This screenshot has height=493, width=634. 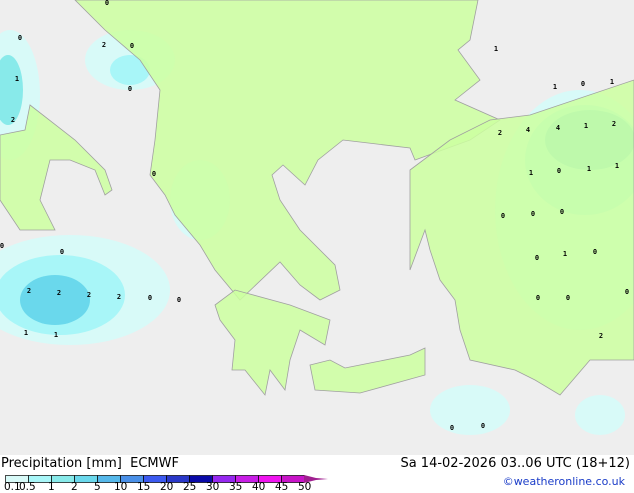 I want to click on credit-link: ©weatheronline.co.uk, so click(x=564, y=481).